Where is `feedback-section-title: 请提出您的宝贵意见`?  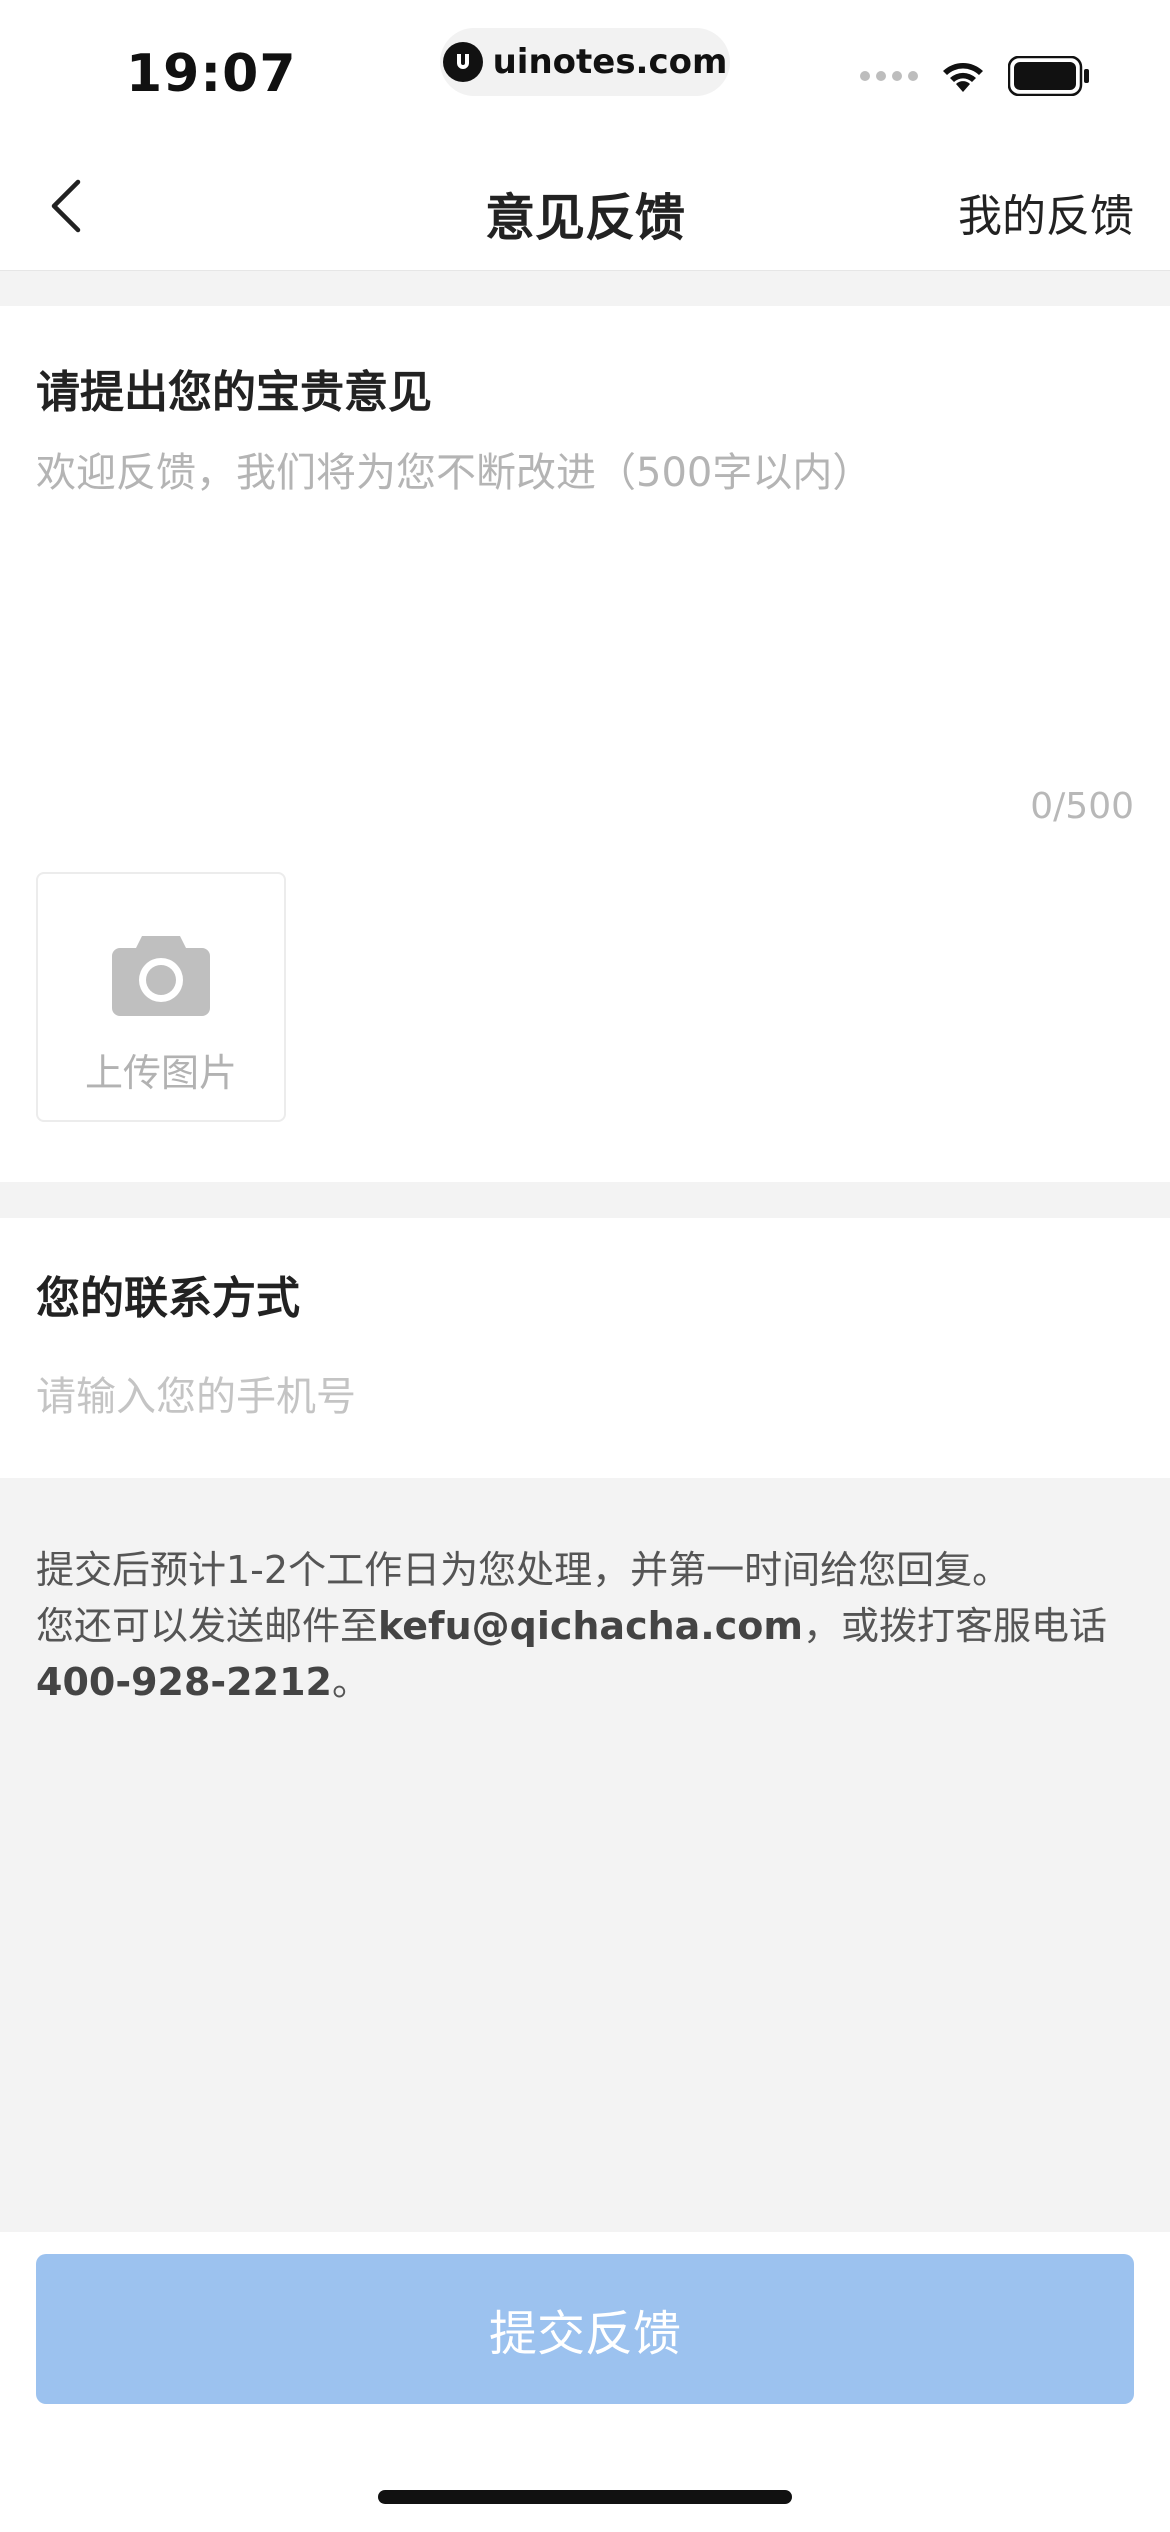 feedback-section-title: 请提出您的宝贵意见 is located at coordinates (234, 392).